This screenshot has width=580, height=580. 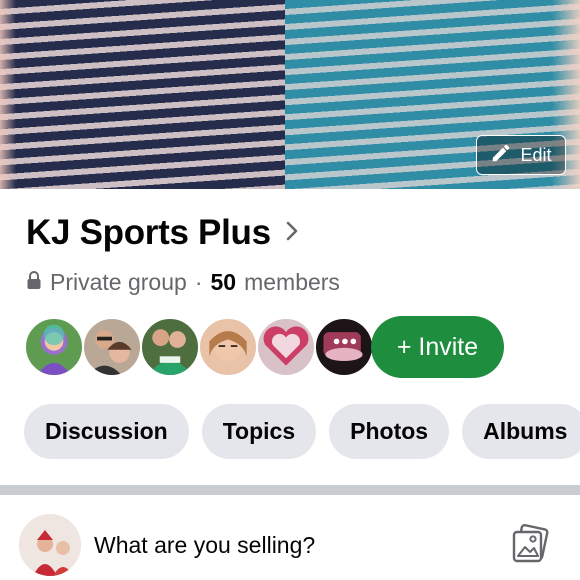 I want to click on member-count: 50, so click(x=223, y=282).